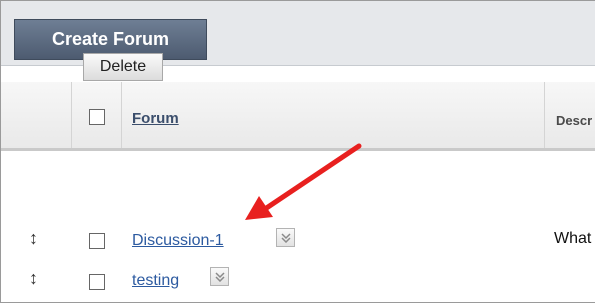  Describe the element at coordinates (123, 67) in the screenshot. I see `delete-button: Delete` at that location.